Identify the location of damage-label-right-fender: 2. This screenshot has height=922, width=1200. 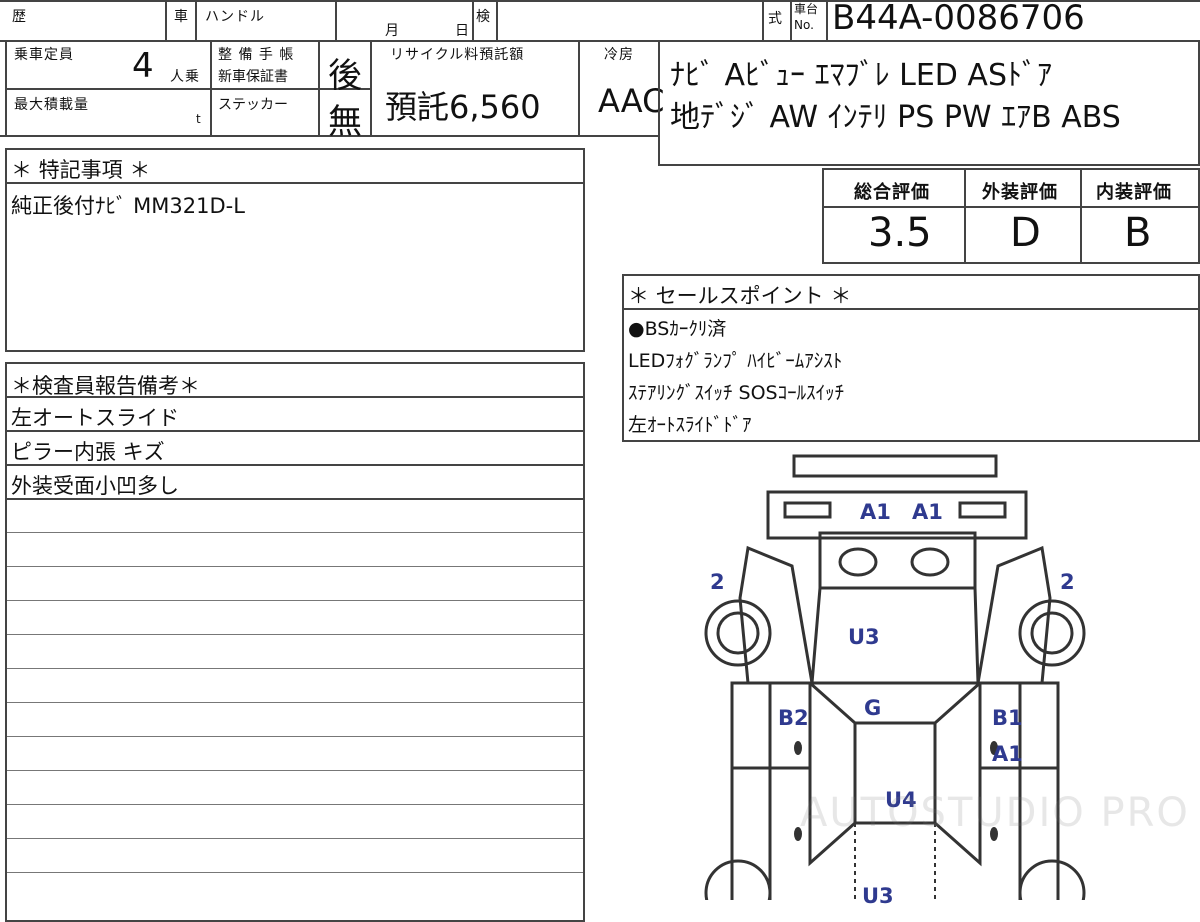
(1067, 582).